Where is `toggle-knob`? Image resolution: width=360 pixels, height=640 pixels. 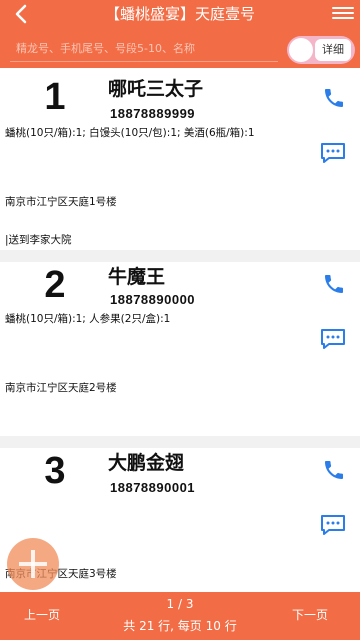
toggle-knob is located at coordinates (301, 50).